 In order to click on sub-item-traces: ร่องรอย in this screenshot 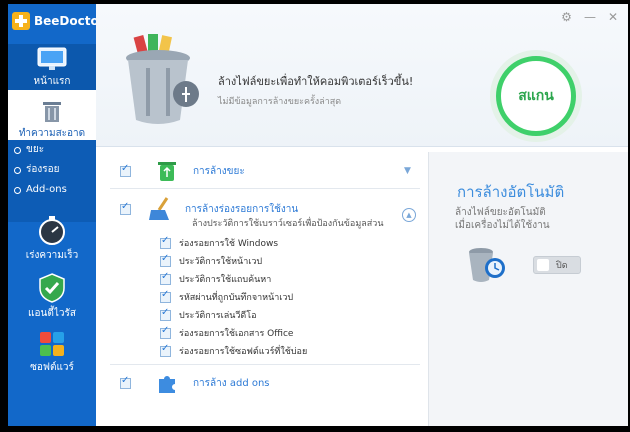, I will do `click(52, 170)`.